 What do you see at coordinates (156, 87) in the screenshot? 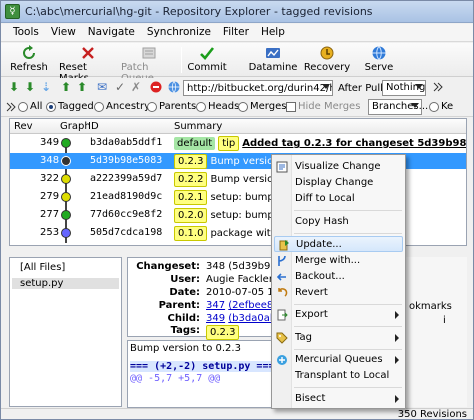
I see `stop-icon` at bounding box center [156, 87].